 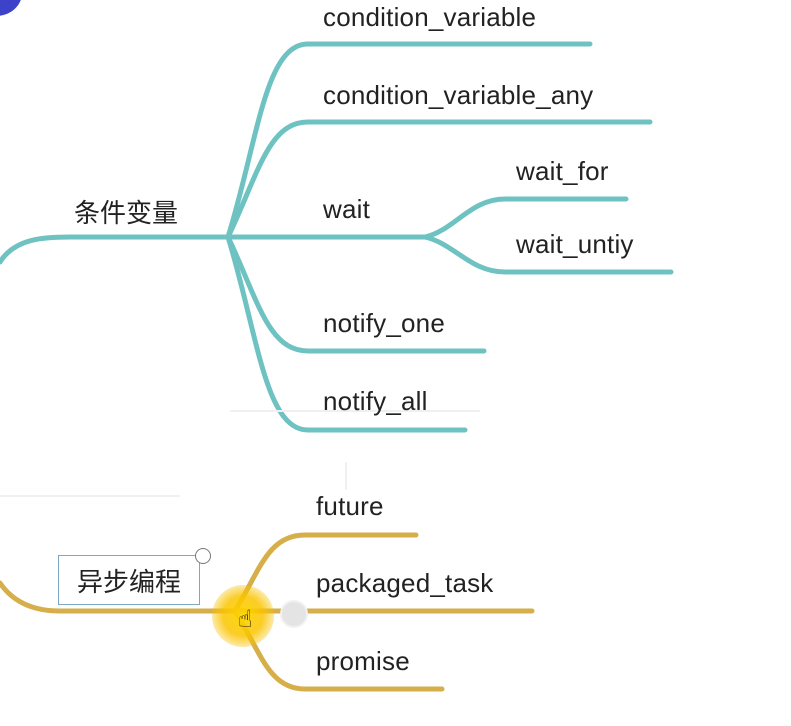 I want to click on branch-line-root-to-condition-vars, so click(x=115, y=249).